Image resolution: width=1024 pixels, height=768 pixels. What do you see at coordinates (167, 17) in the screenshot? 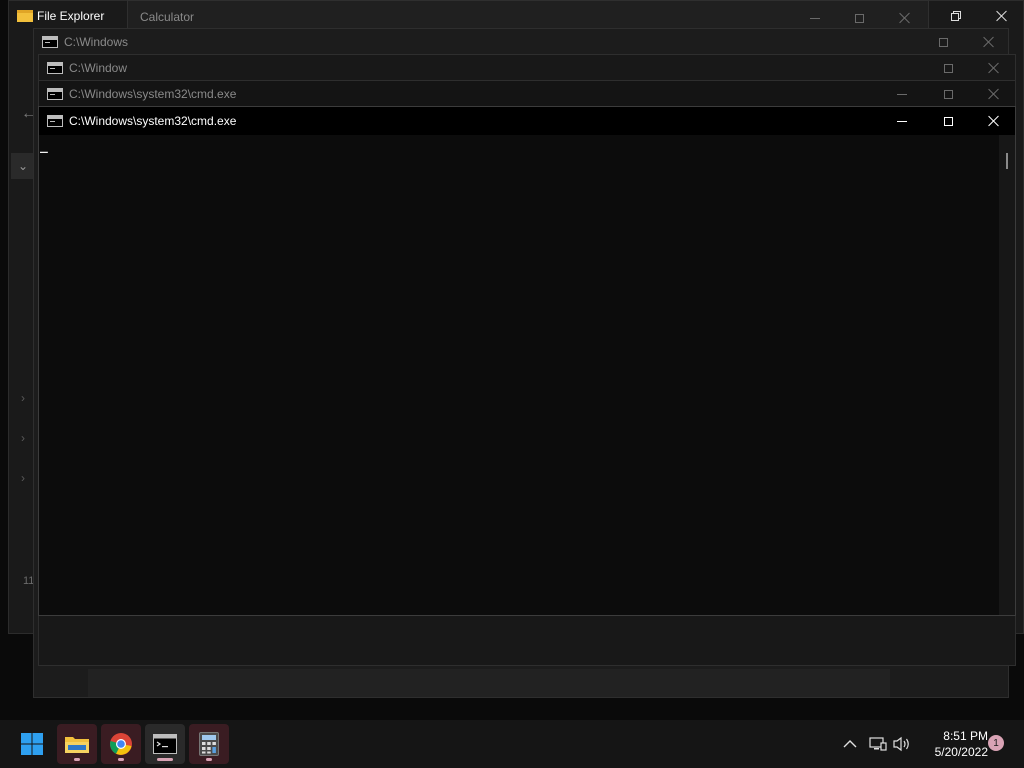
I see `calculator-title: Calculator` at bounding box center [167, 17].